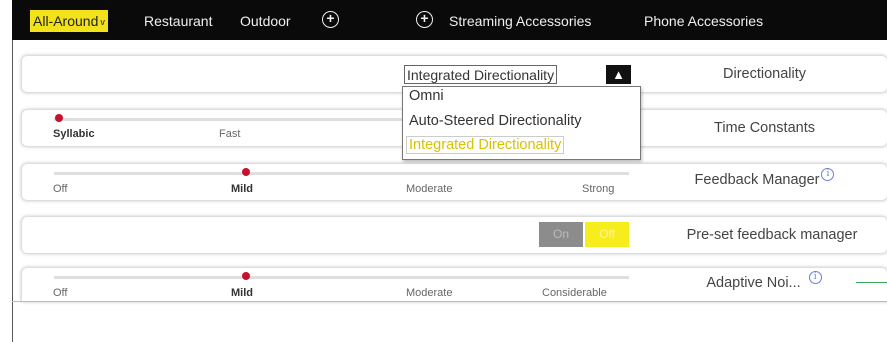  I want to click on chevron-down-icon: v, so click(102, 22).